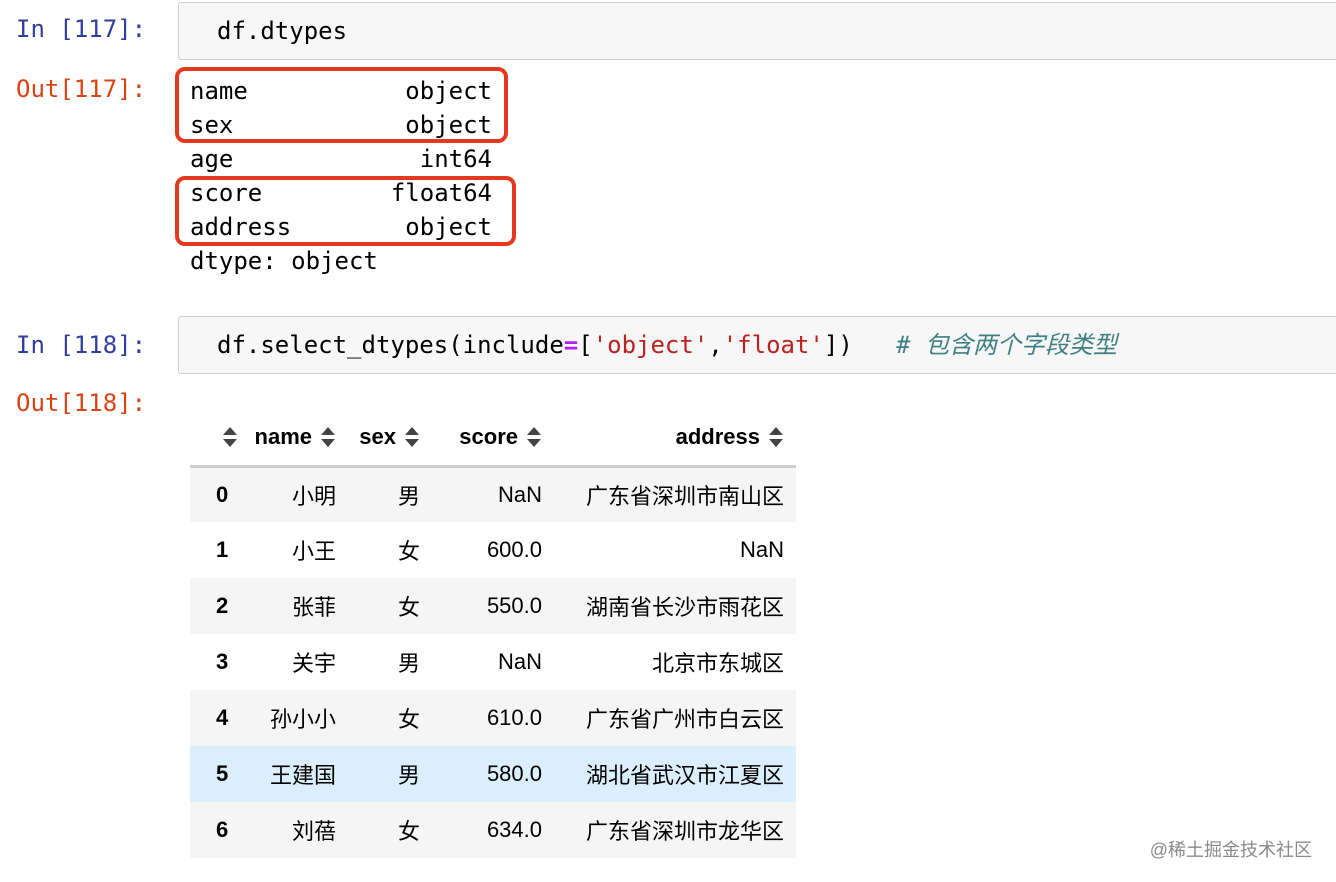 The width and height of the screenshot is (1336, 882). Describe the element at coordinates (282, 31) in the screenshot. I see `code-text-117: df.dtypes` at that location.